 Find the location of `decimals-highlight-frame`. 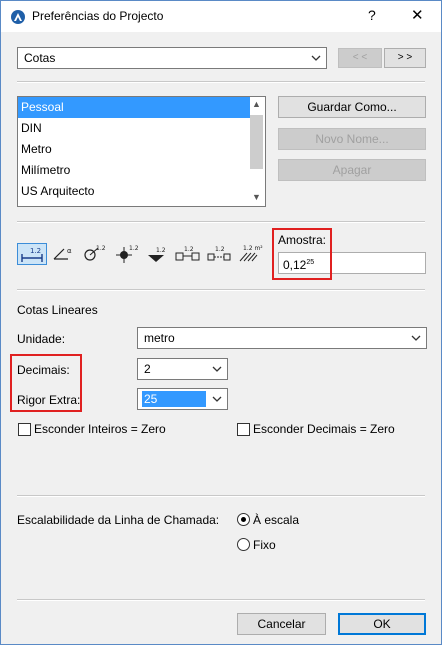

decimals-highlight-frame is located at coordinates (46, 383).